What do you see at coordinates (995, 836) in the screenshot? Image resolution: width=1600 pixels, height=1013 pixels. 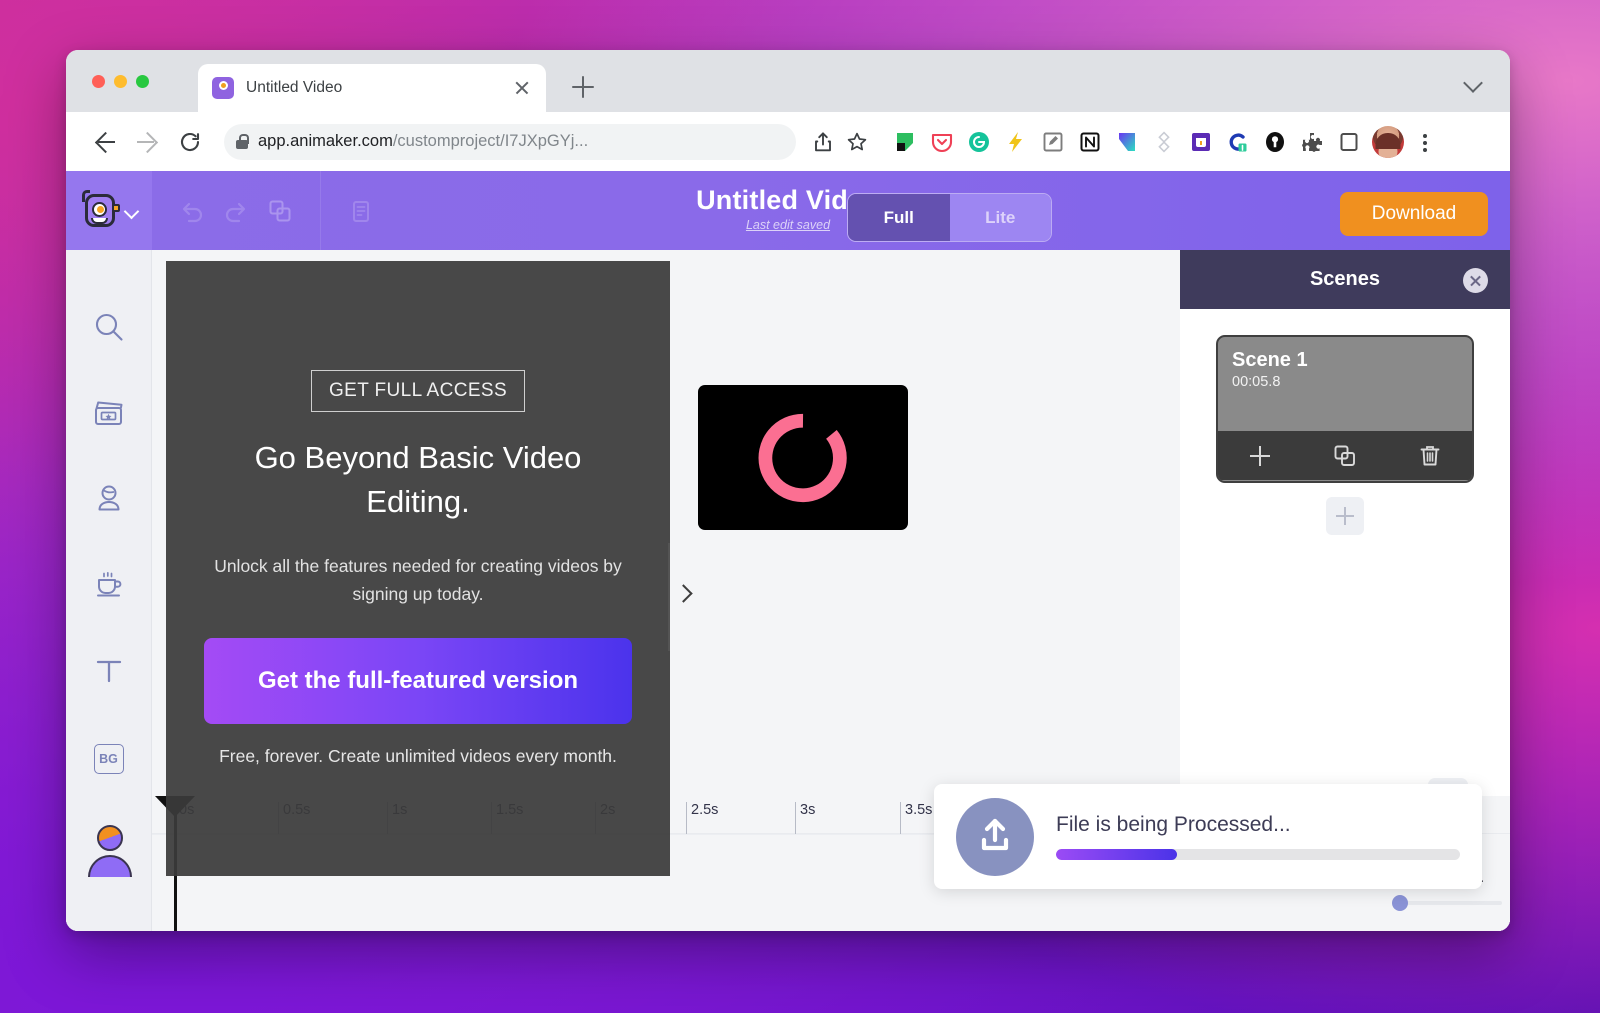 I see `upload-icon` at bounding box center [995, 836].